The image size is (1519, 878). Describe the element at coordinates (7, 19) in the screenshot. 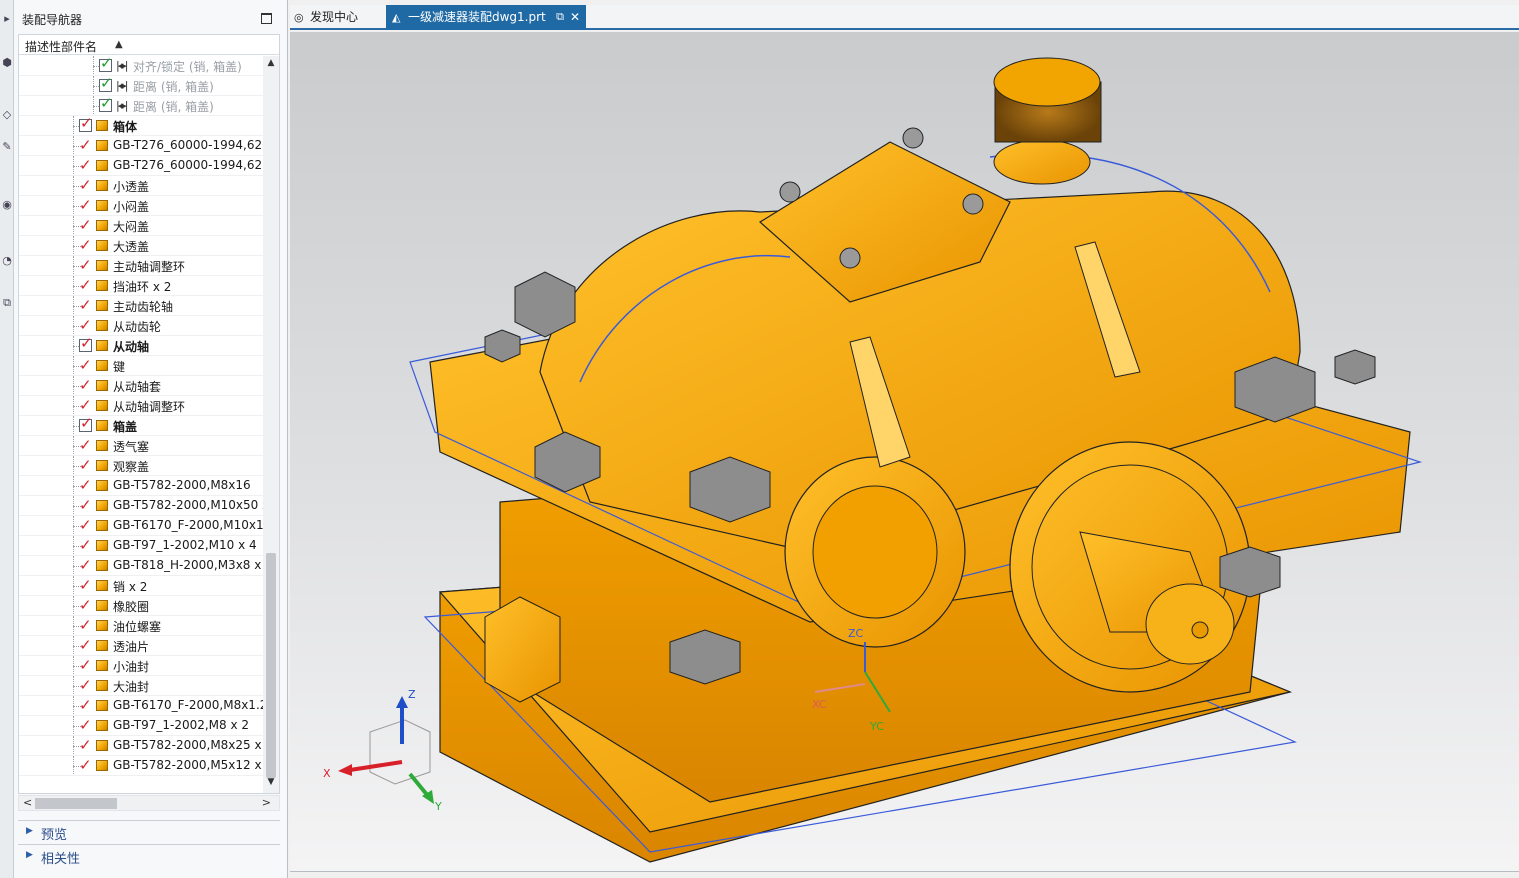

I see `menu-icon: ▸` at that location.